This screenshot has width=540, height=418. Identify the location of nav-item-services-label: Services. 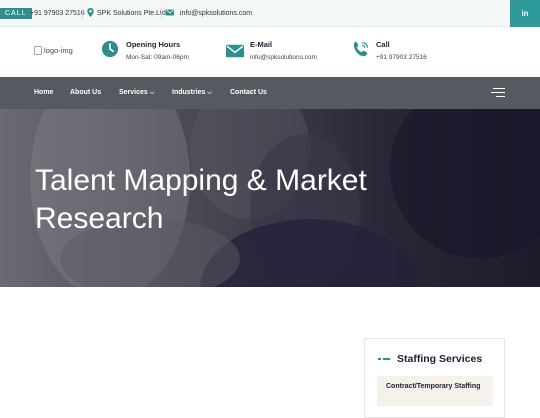
(133, 92).